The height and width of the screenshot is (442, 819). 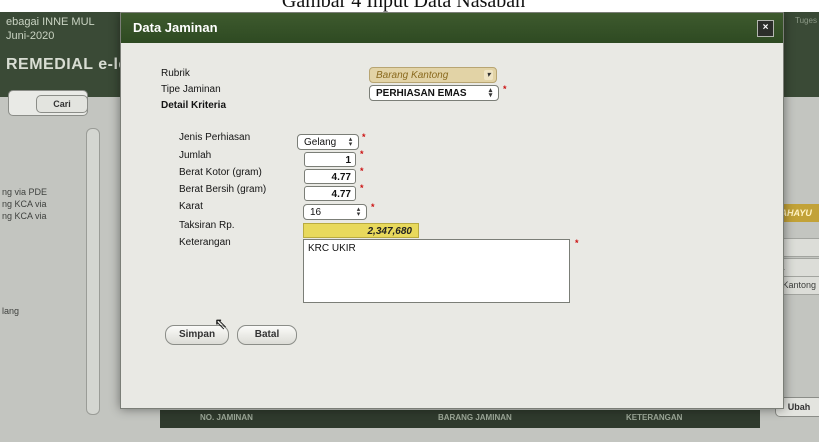 What do you see at coordinates (175, 27) in the screenshot?
I see `dialog-title: Data Jaminan` at bounding box center [175, 27].